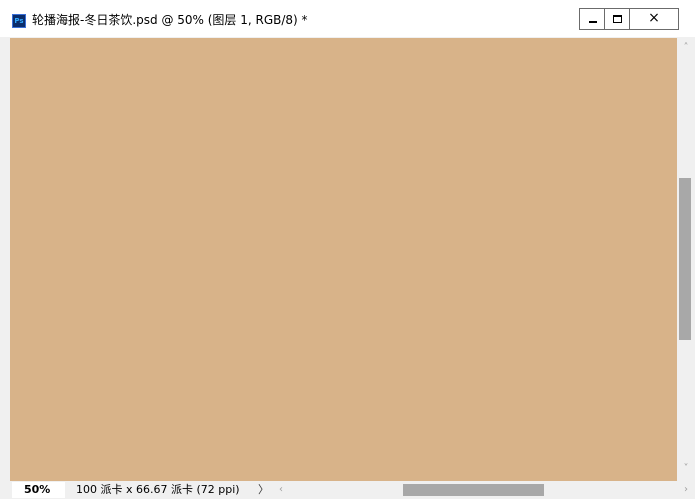 The height and width of the screenshot is (499, 695). I want to click on minimize-button, so click(592, 19).